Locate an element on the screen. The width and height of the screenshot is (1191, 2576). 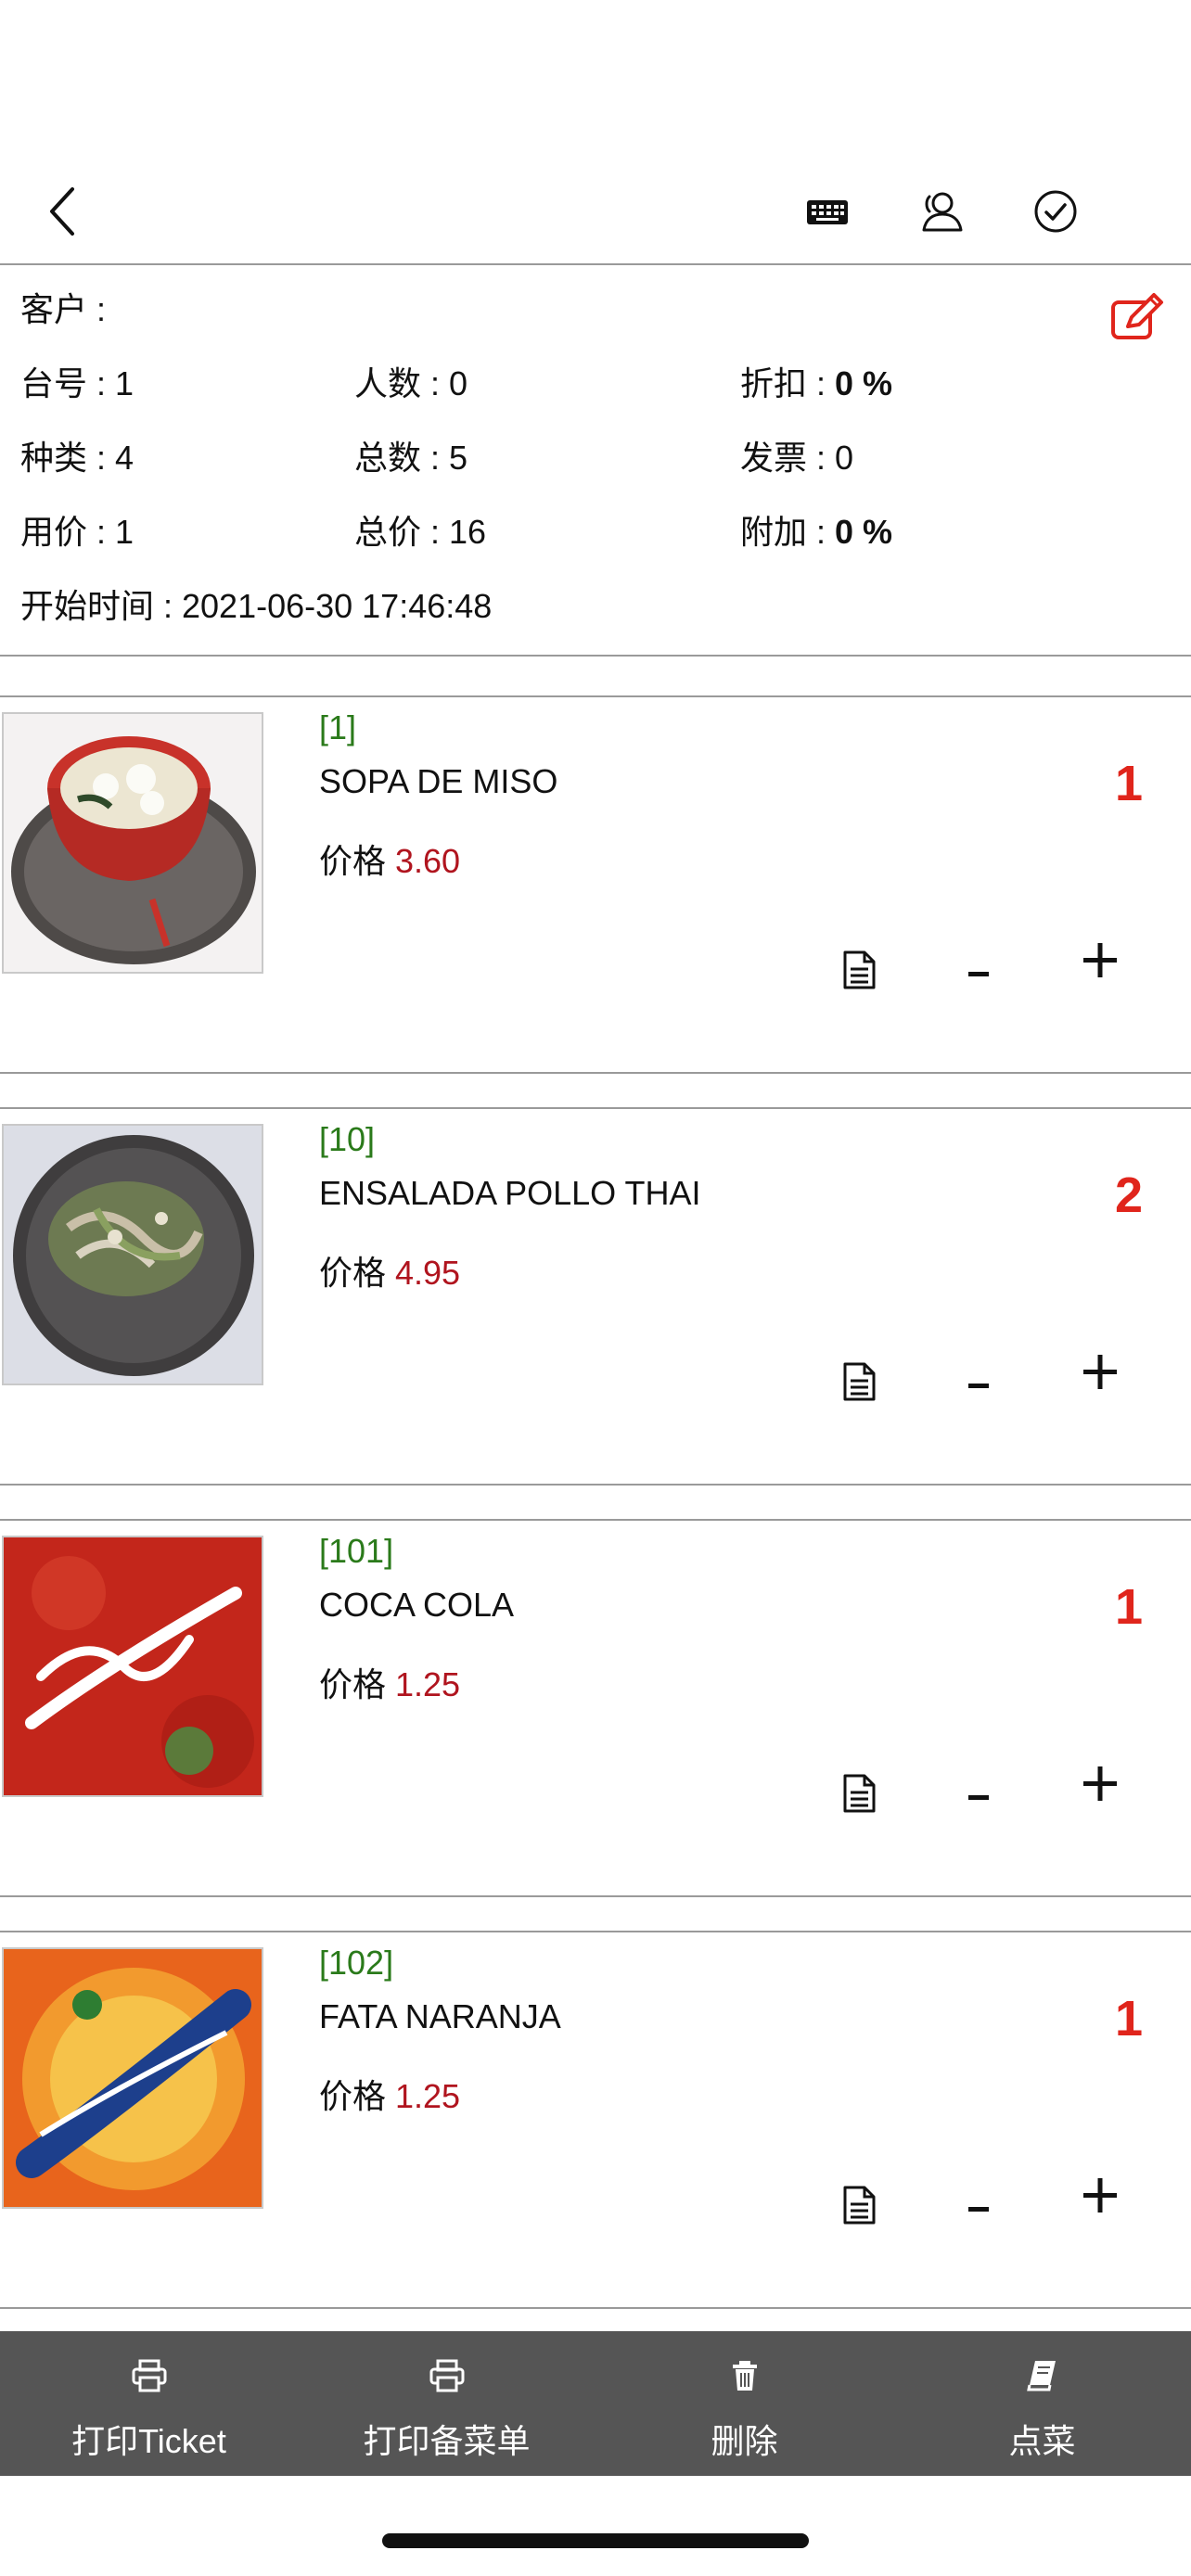
kinds-count: 种类 : 4 is located at coordinates (77, 458).